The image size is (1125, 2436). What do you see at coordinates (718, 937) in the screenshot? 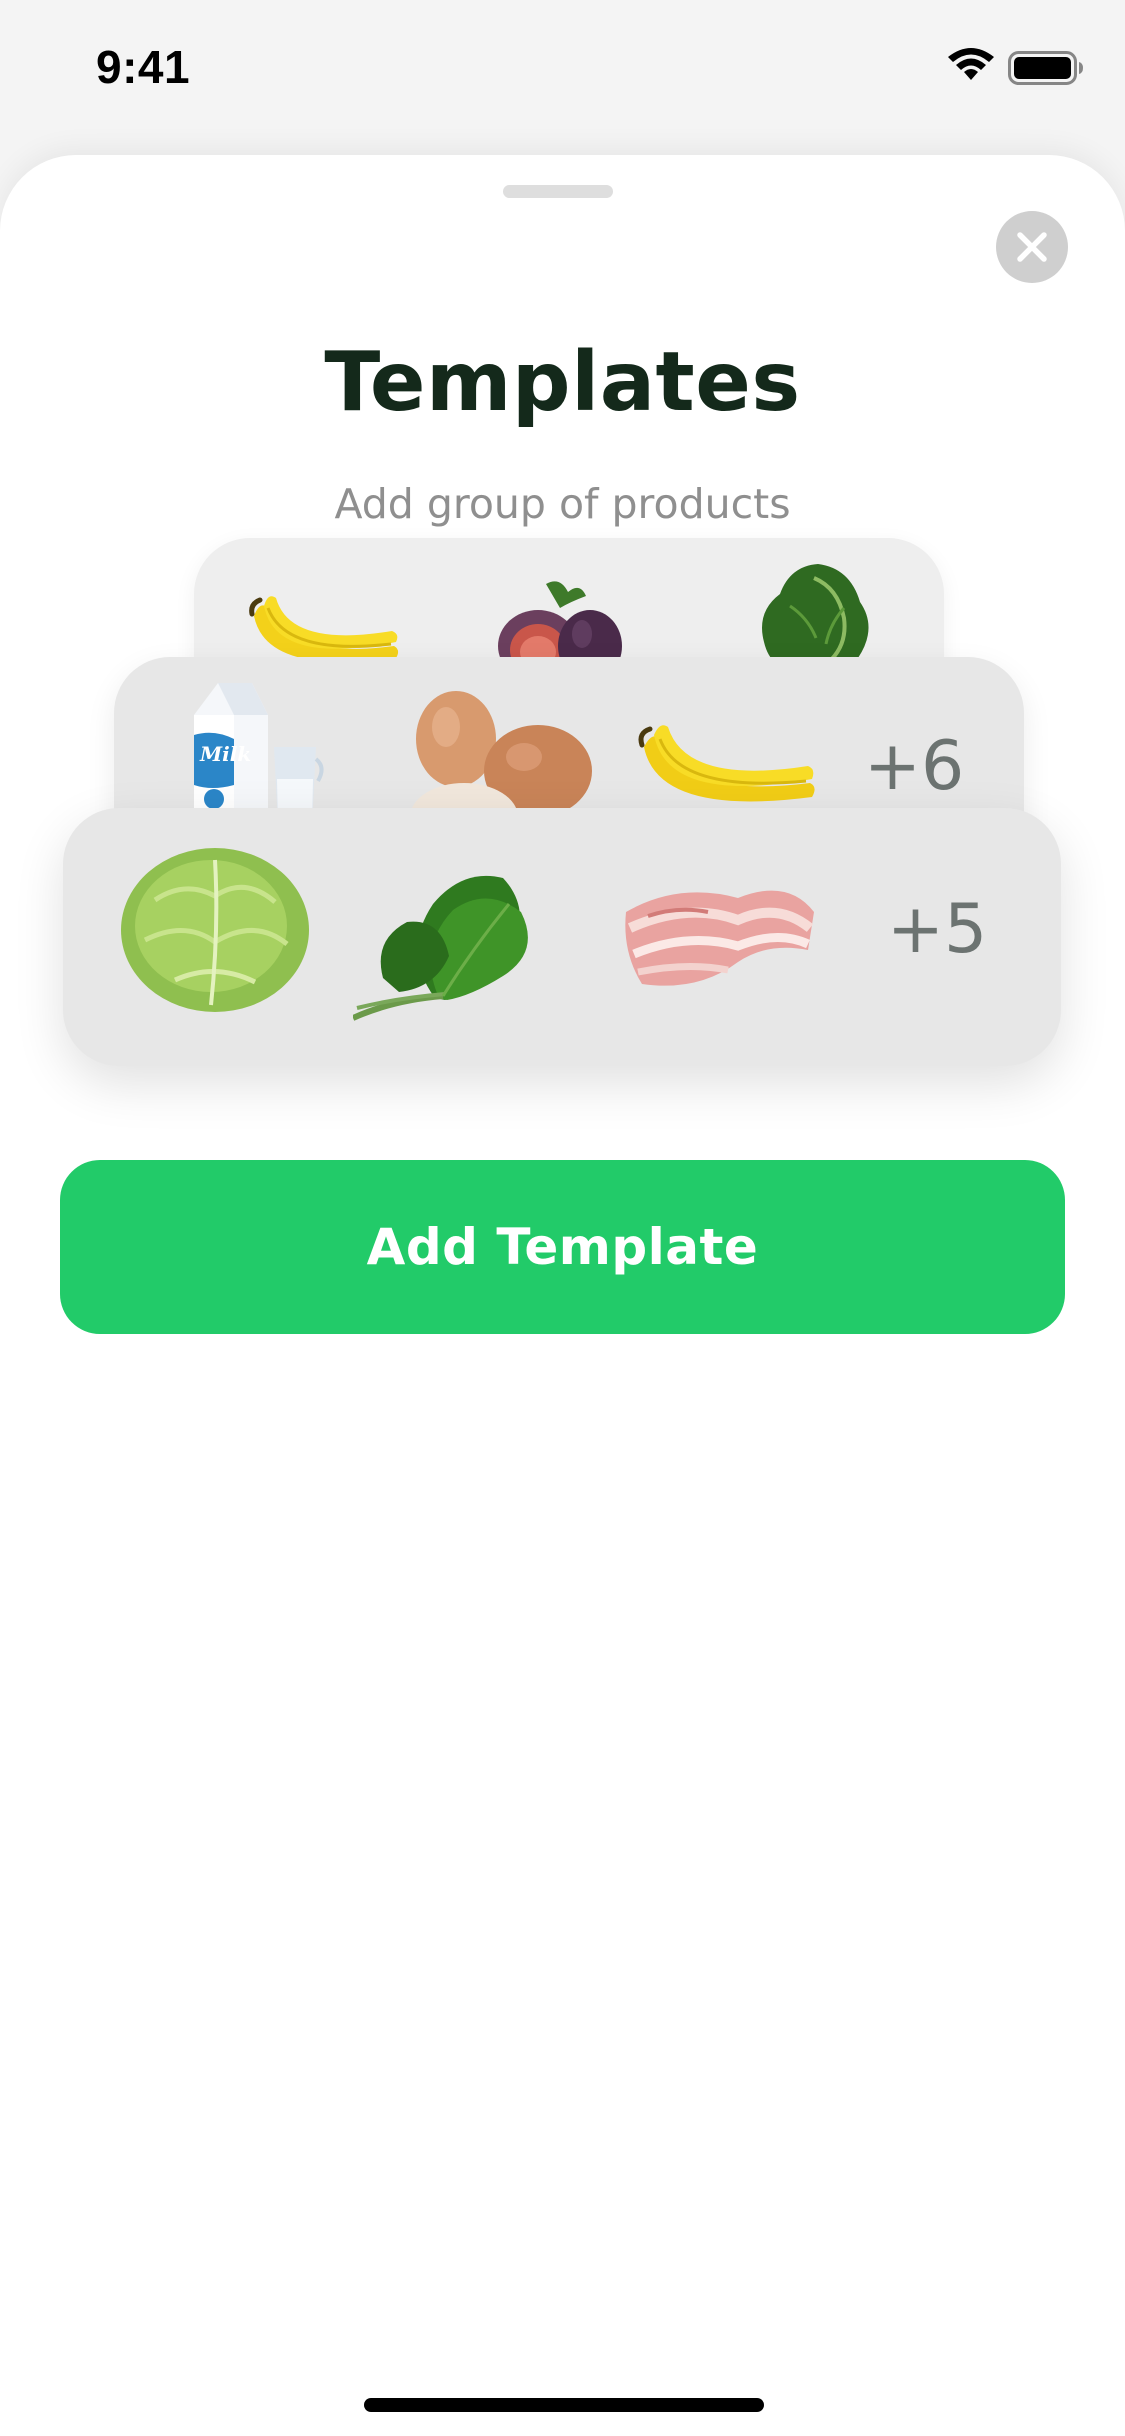
I see `bacon-image` at bounding box center [718, 937].